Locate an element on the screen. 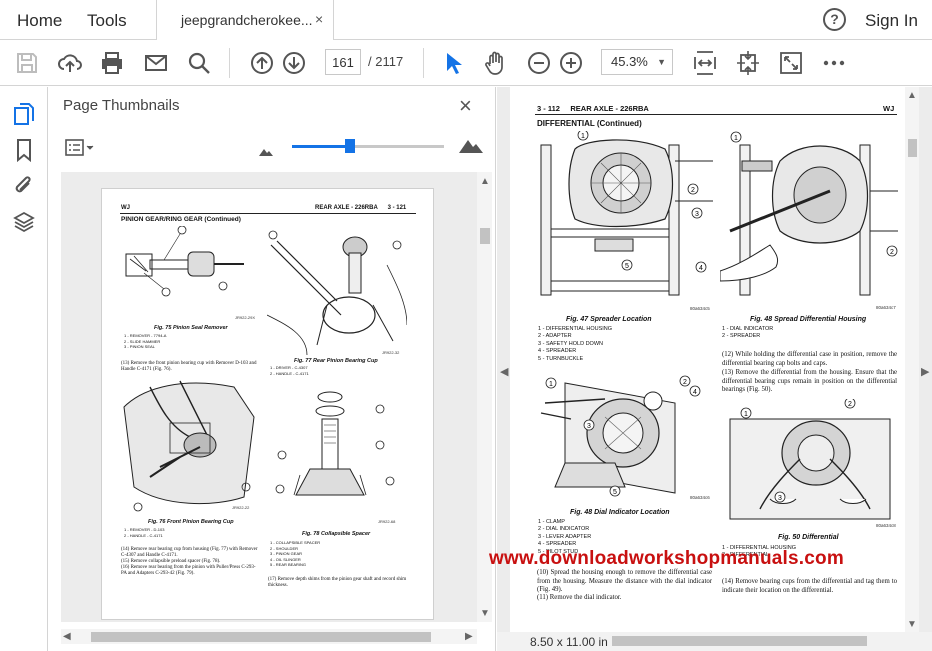  page-total: / 2117 is located at coordinates (386, 61).